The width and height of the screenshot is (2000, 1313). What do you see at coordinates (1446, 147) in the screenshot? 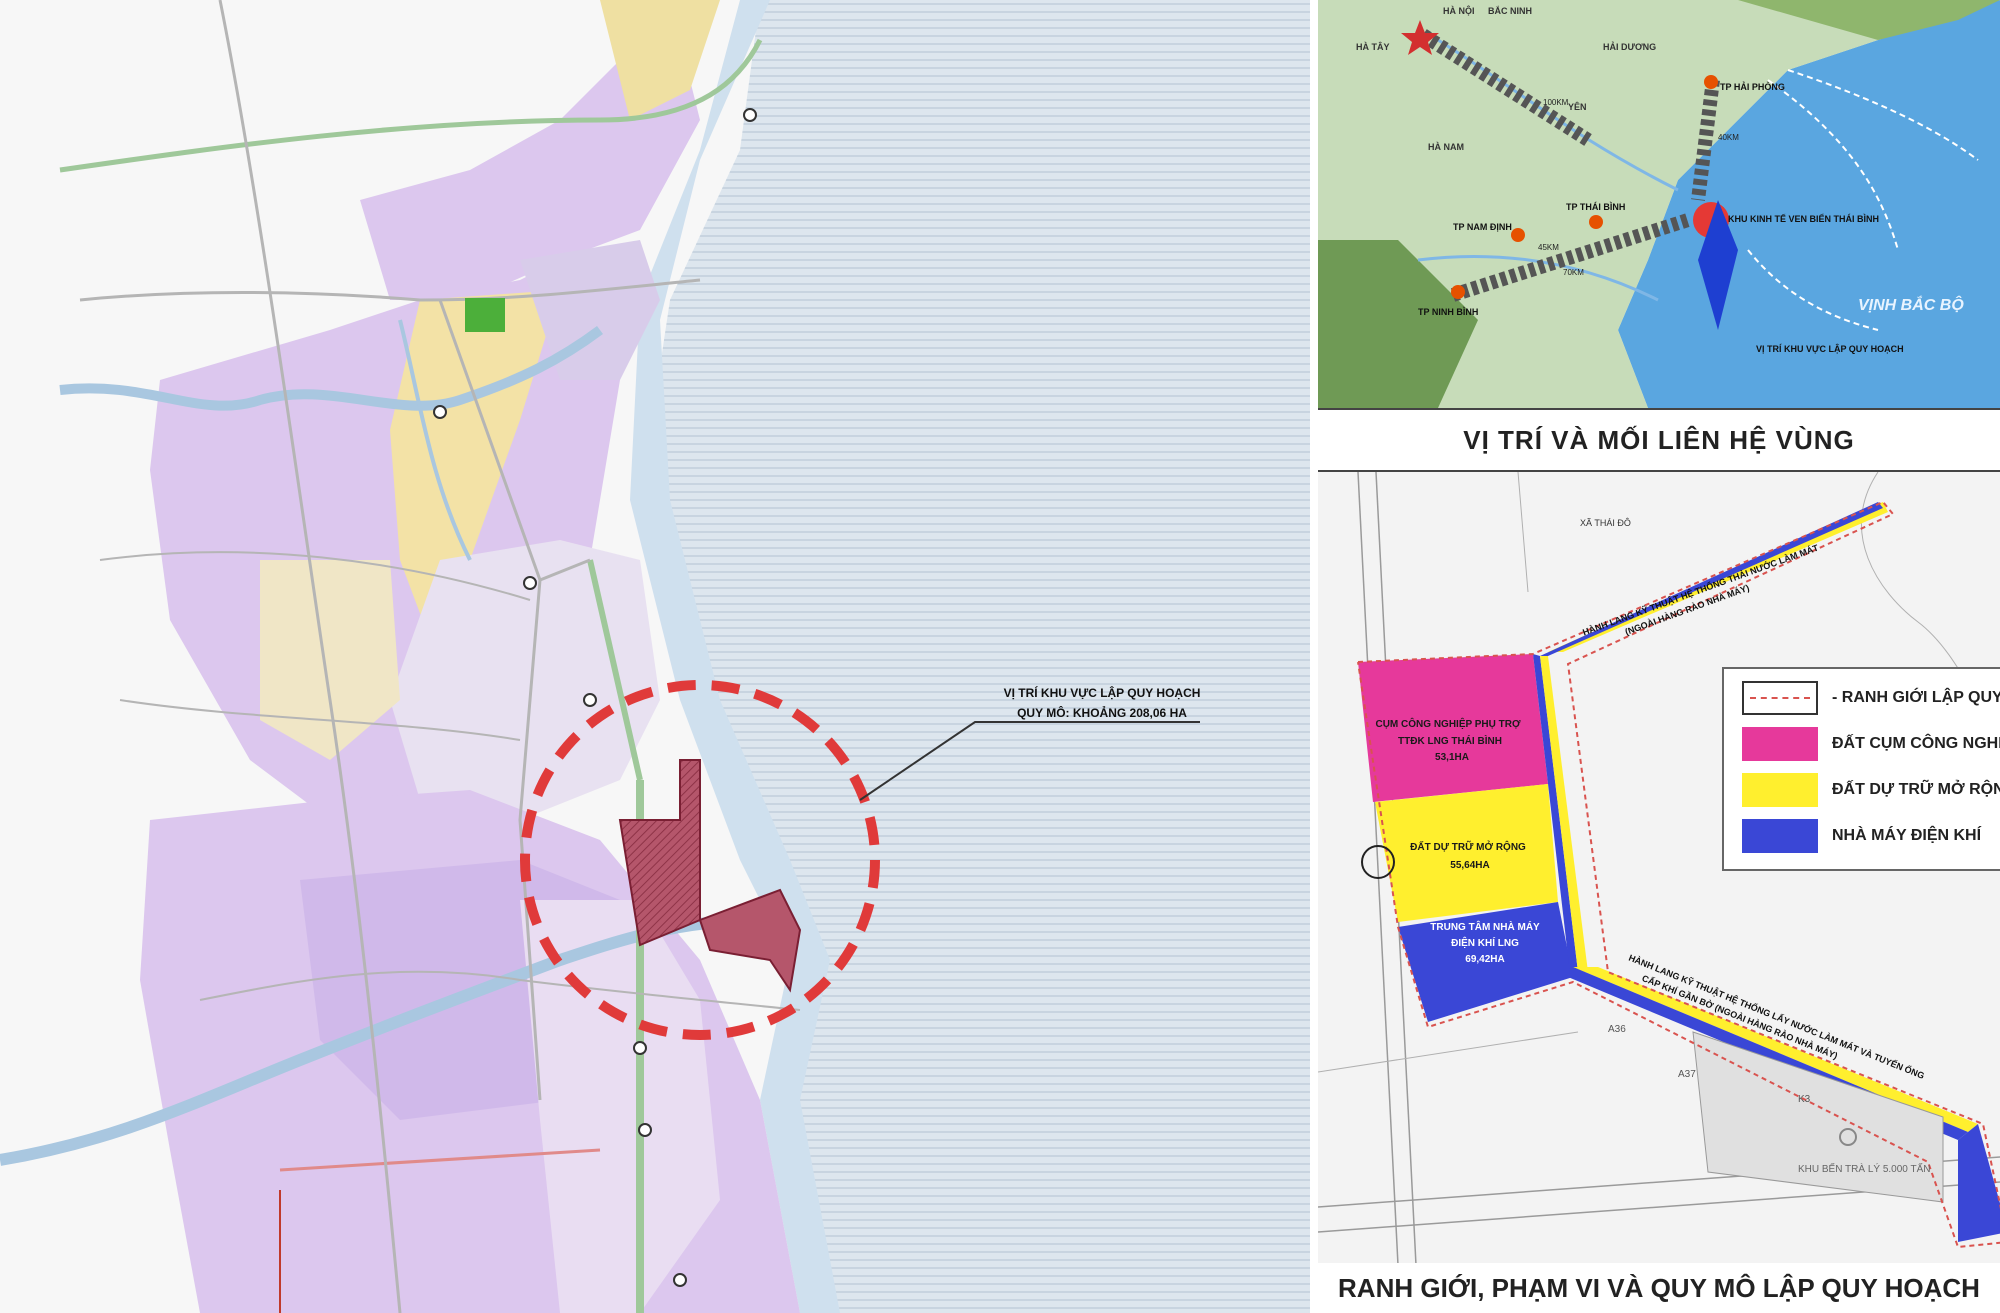
I see `label-ha-nam: HÀ NAM` at bounding box center [1446, 147].